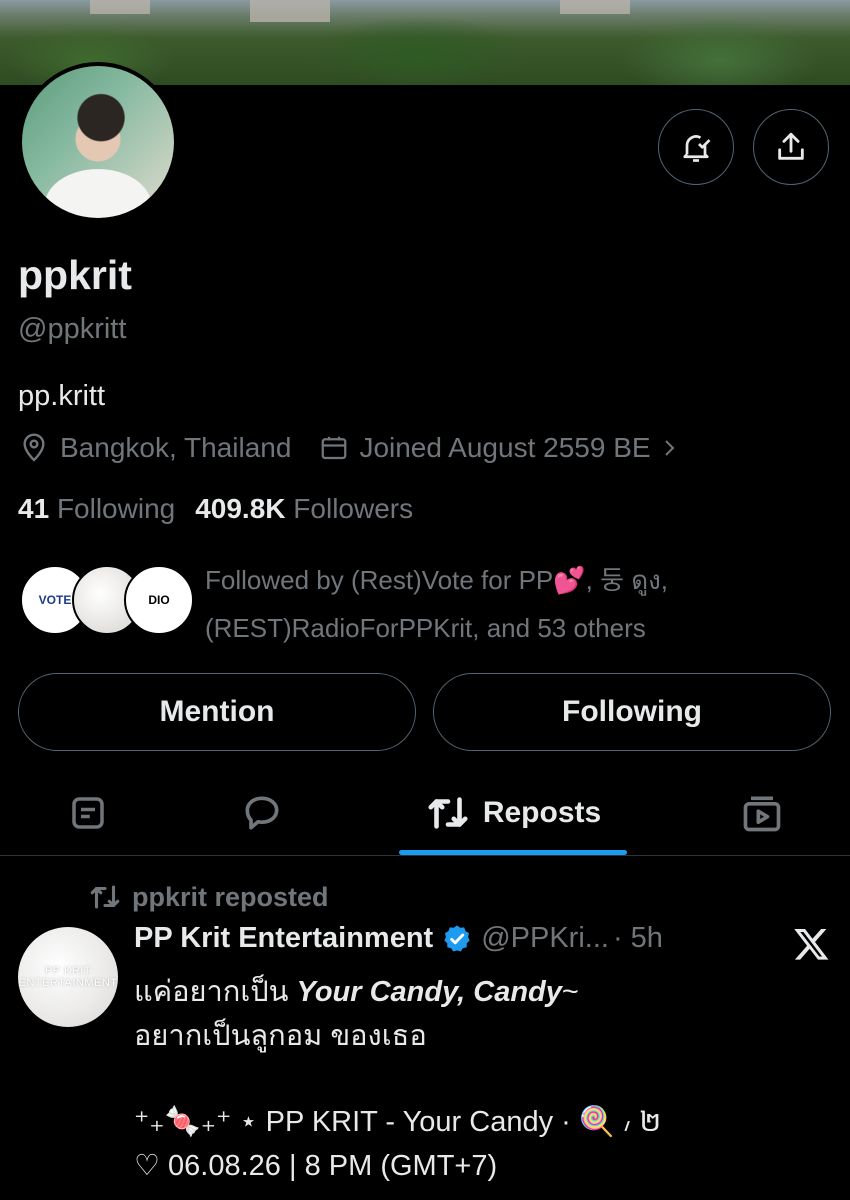 Image resolution: width=850 pixels, height=1200 pixels. Describe the element at coordinates (812, 946) in the screenshot. I see `x-logo-icon` at that location.